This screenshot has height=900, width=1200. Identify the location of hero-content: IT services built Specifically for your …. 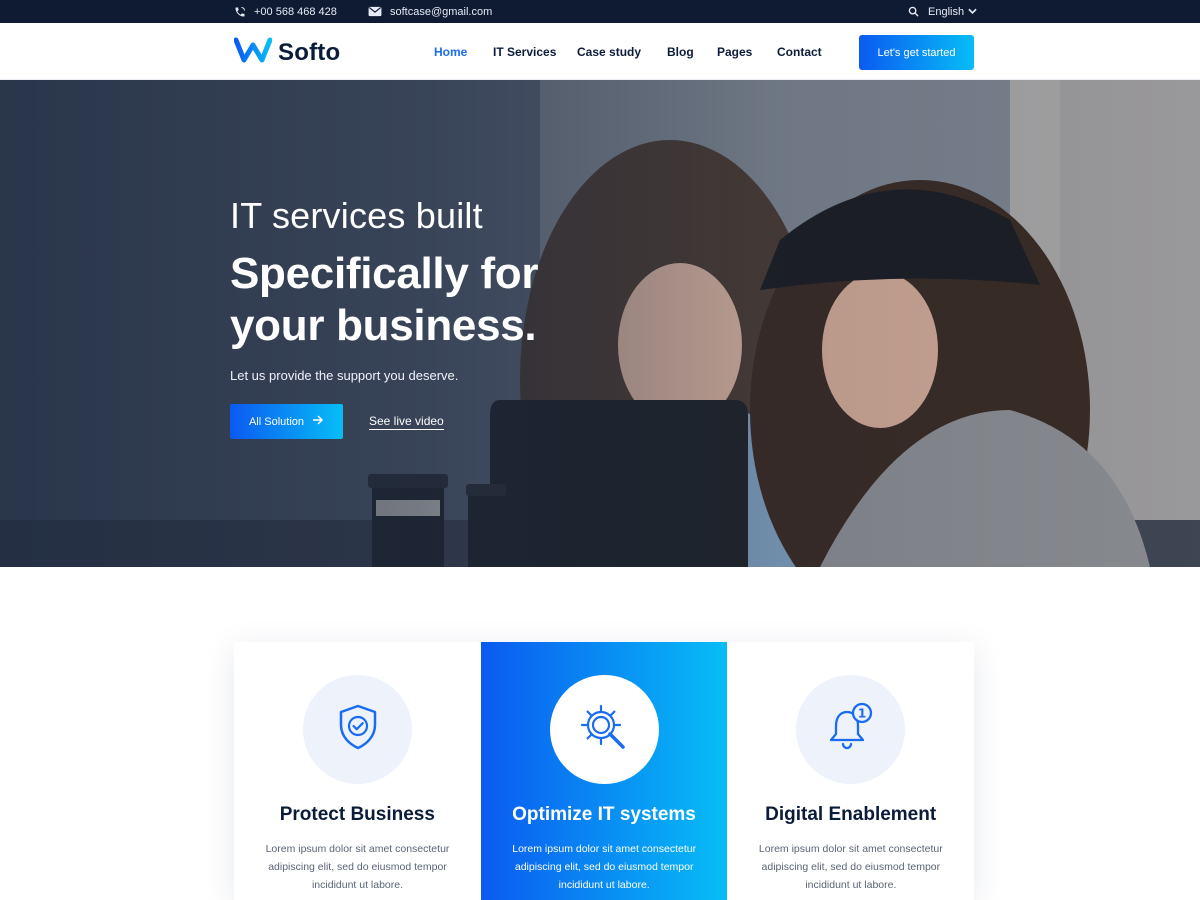
(384, 317).